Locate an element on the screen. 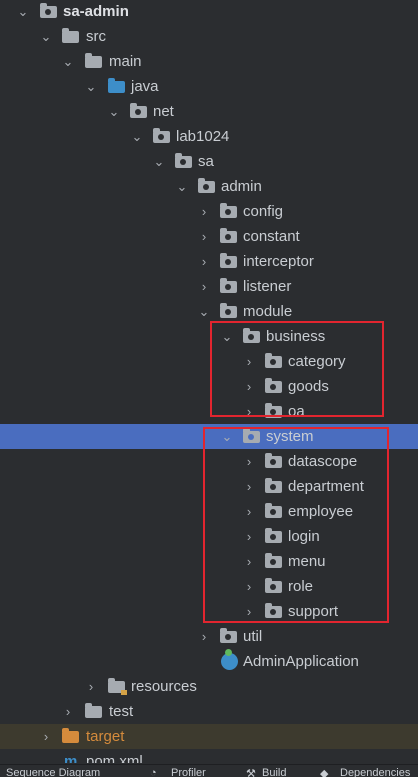 Image resolution: width=418 pixels, height=777 pixels. tree-label: interceptor is located at coordinates (278, 261).